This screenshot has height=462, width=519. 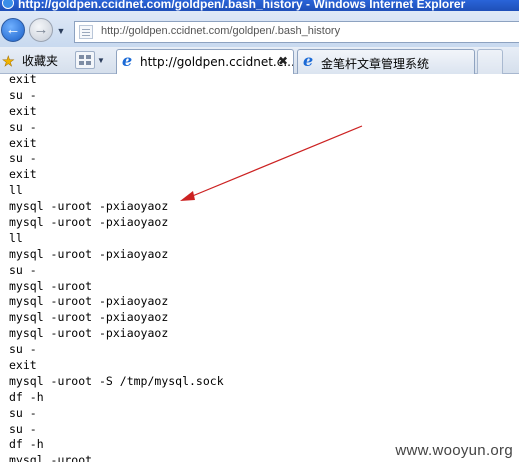 I want to click on back-button: ←, so click(x=13, y=30).